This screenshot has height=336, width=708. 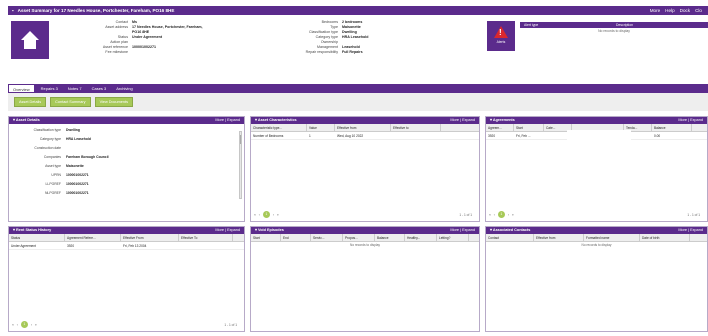 I want to click on column-header: Effective From, so click(x=150, y=237).